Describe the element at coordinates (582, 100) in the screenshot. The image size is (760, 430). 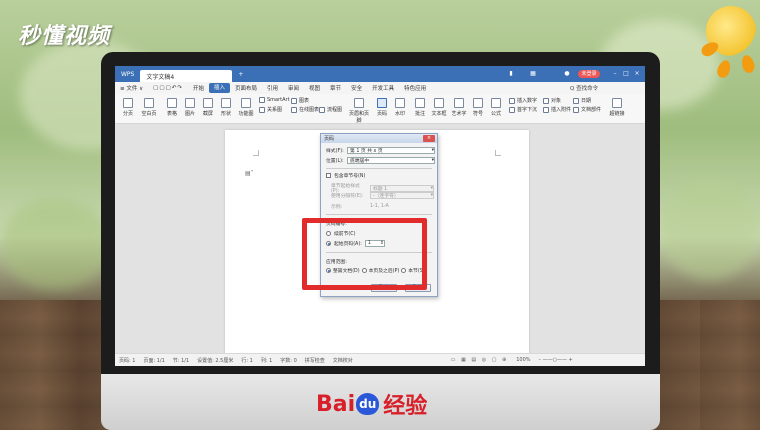
I see `date-button: 日期` at that location.